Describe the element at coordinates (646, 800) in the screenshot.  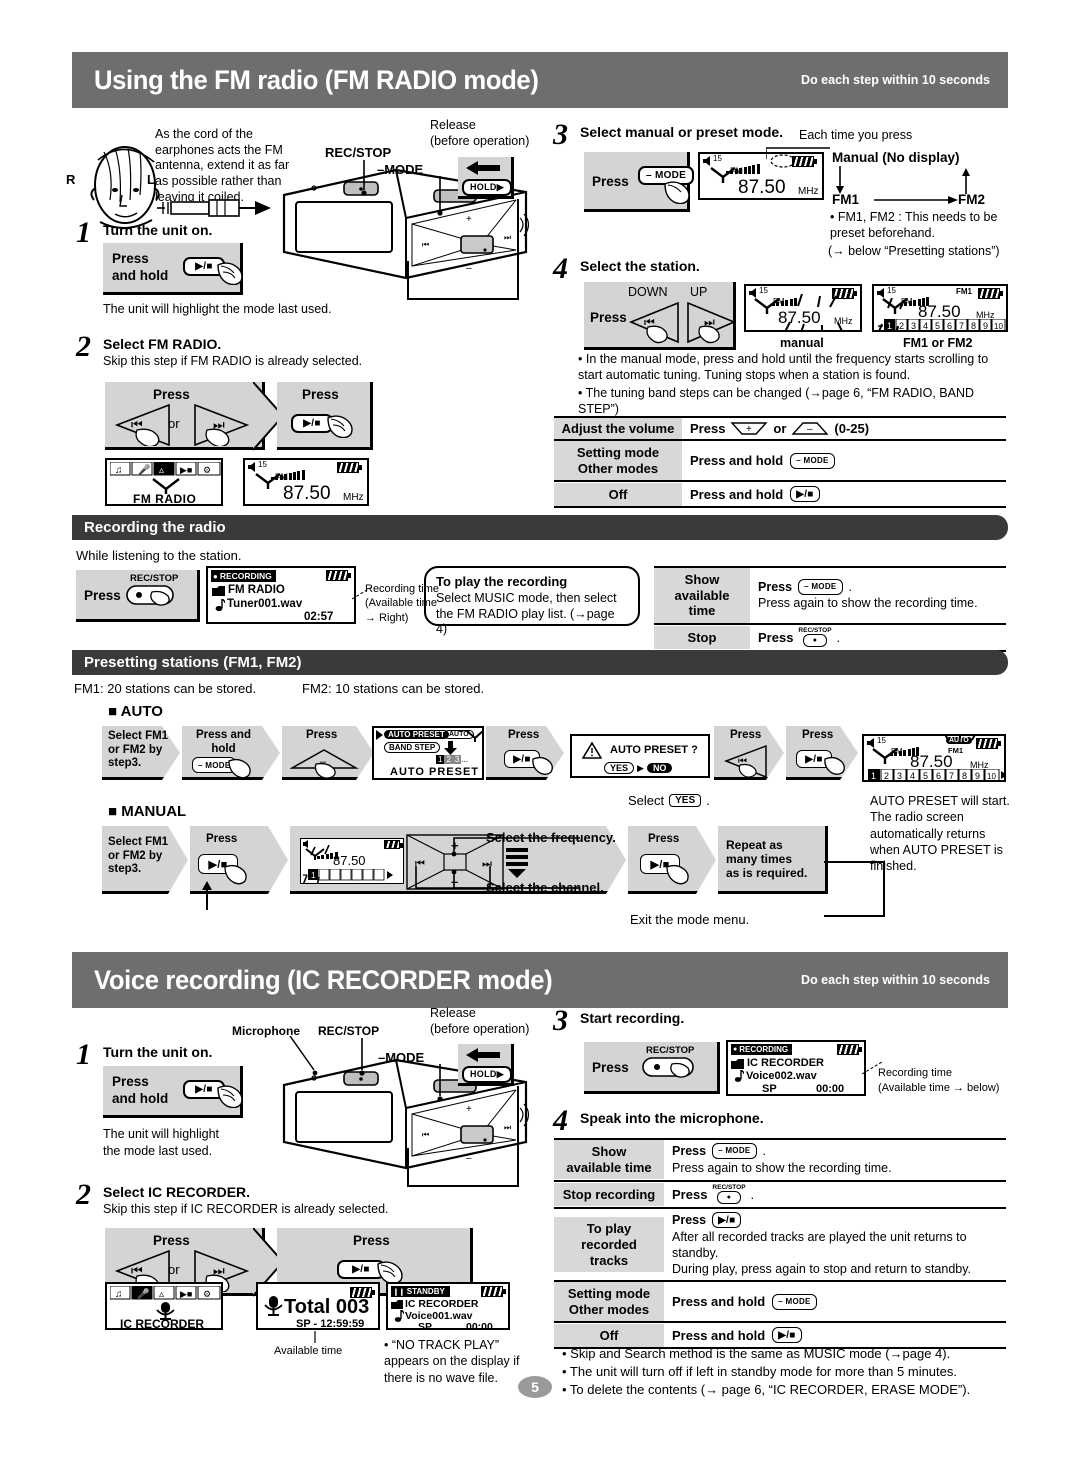
I see `select-yes-label: Select` at that location.